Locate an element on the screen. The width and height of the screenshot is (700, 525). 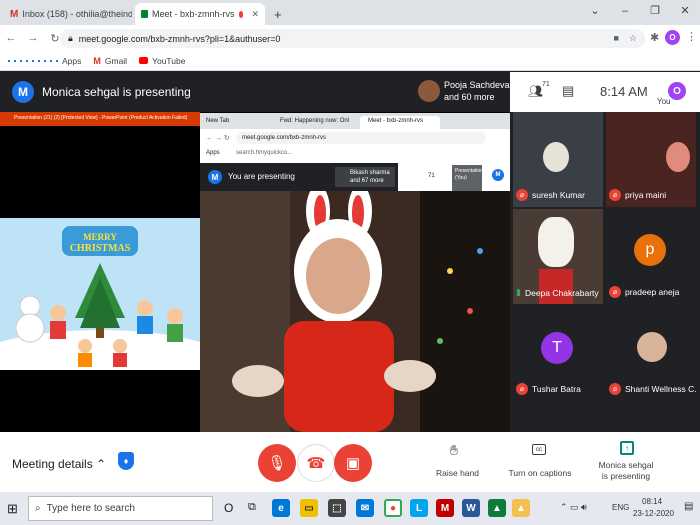
hand-icon: ✋︎ is located at coordinates (454, 450).